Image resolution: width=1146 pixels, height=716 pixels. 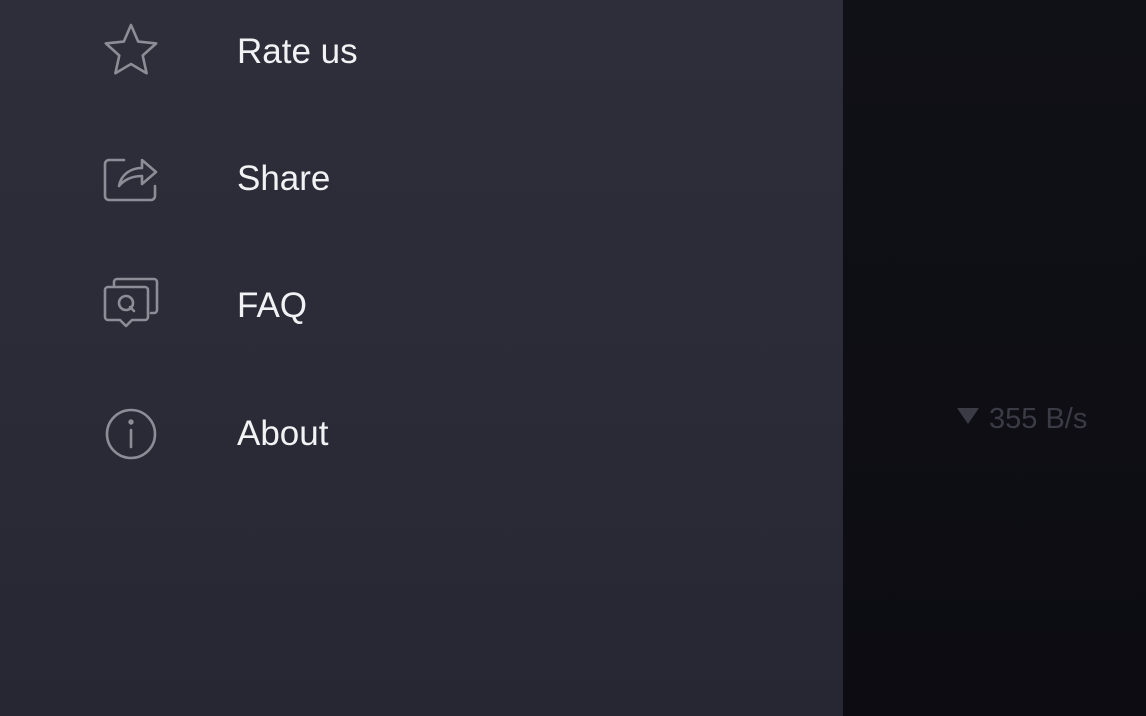 I want to click on menu-item-faq: FAQ, so click(x=421, y=306).